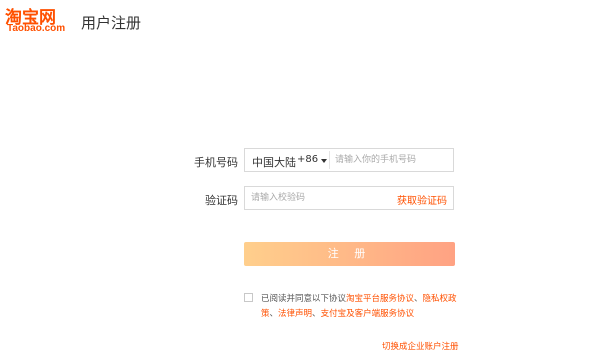  What do you see at coordinates (307, 159) in the screenshot?
I see `country-code-select: +86` at bounding box center [307, 159].